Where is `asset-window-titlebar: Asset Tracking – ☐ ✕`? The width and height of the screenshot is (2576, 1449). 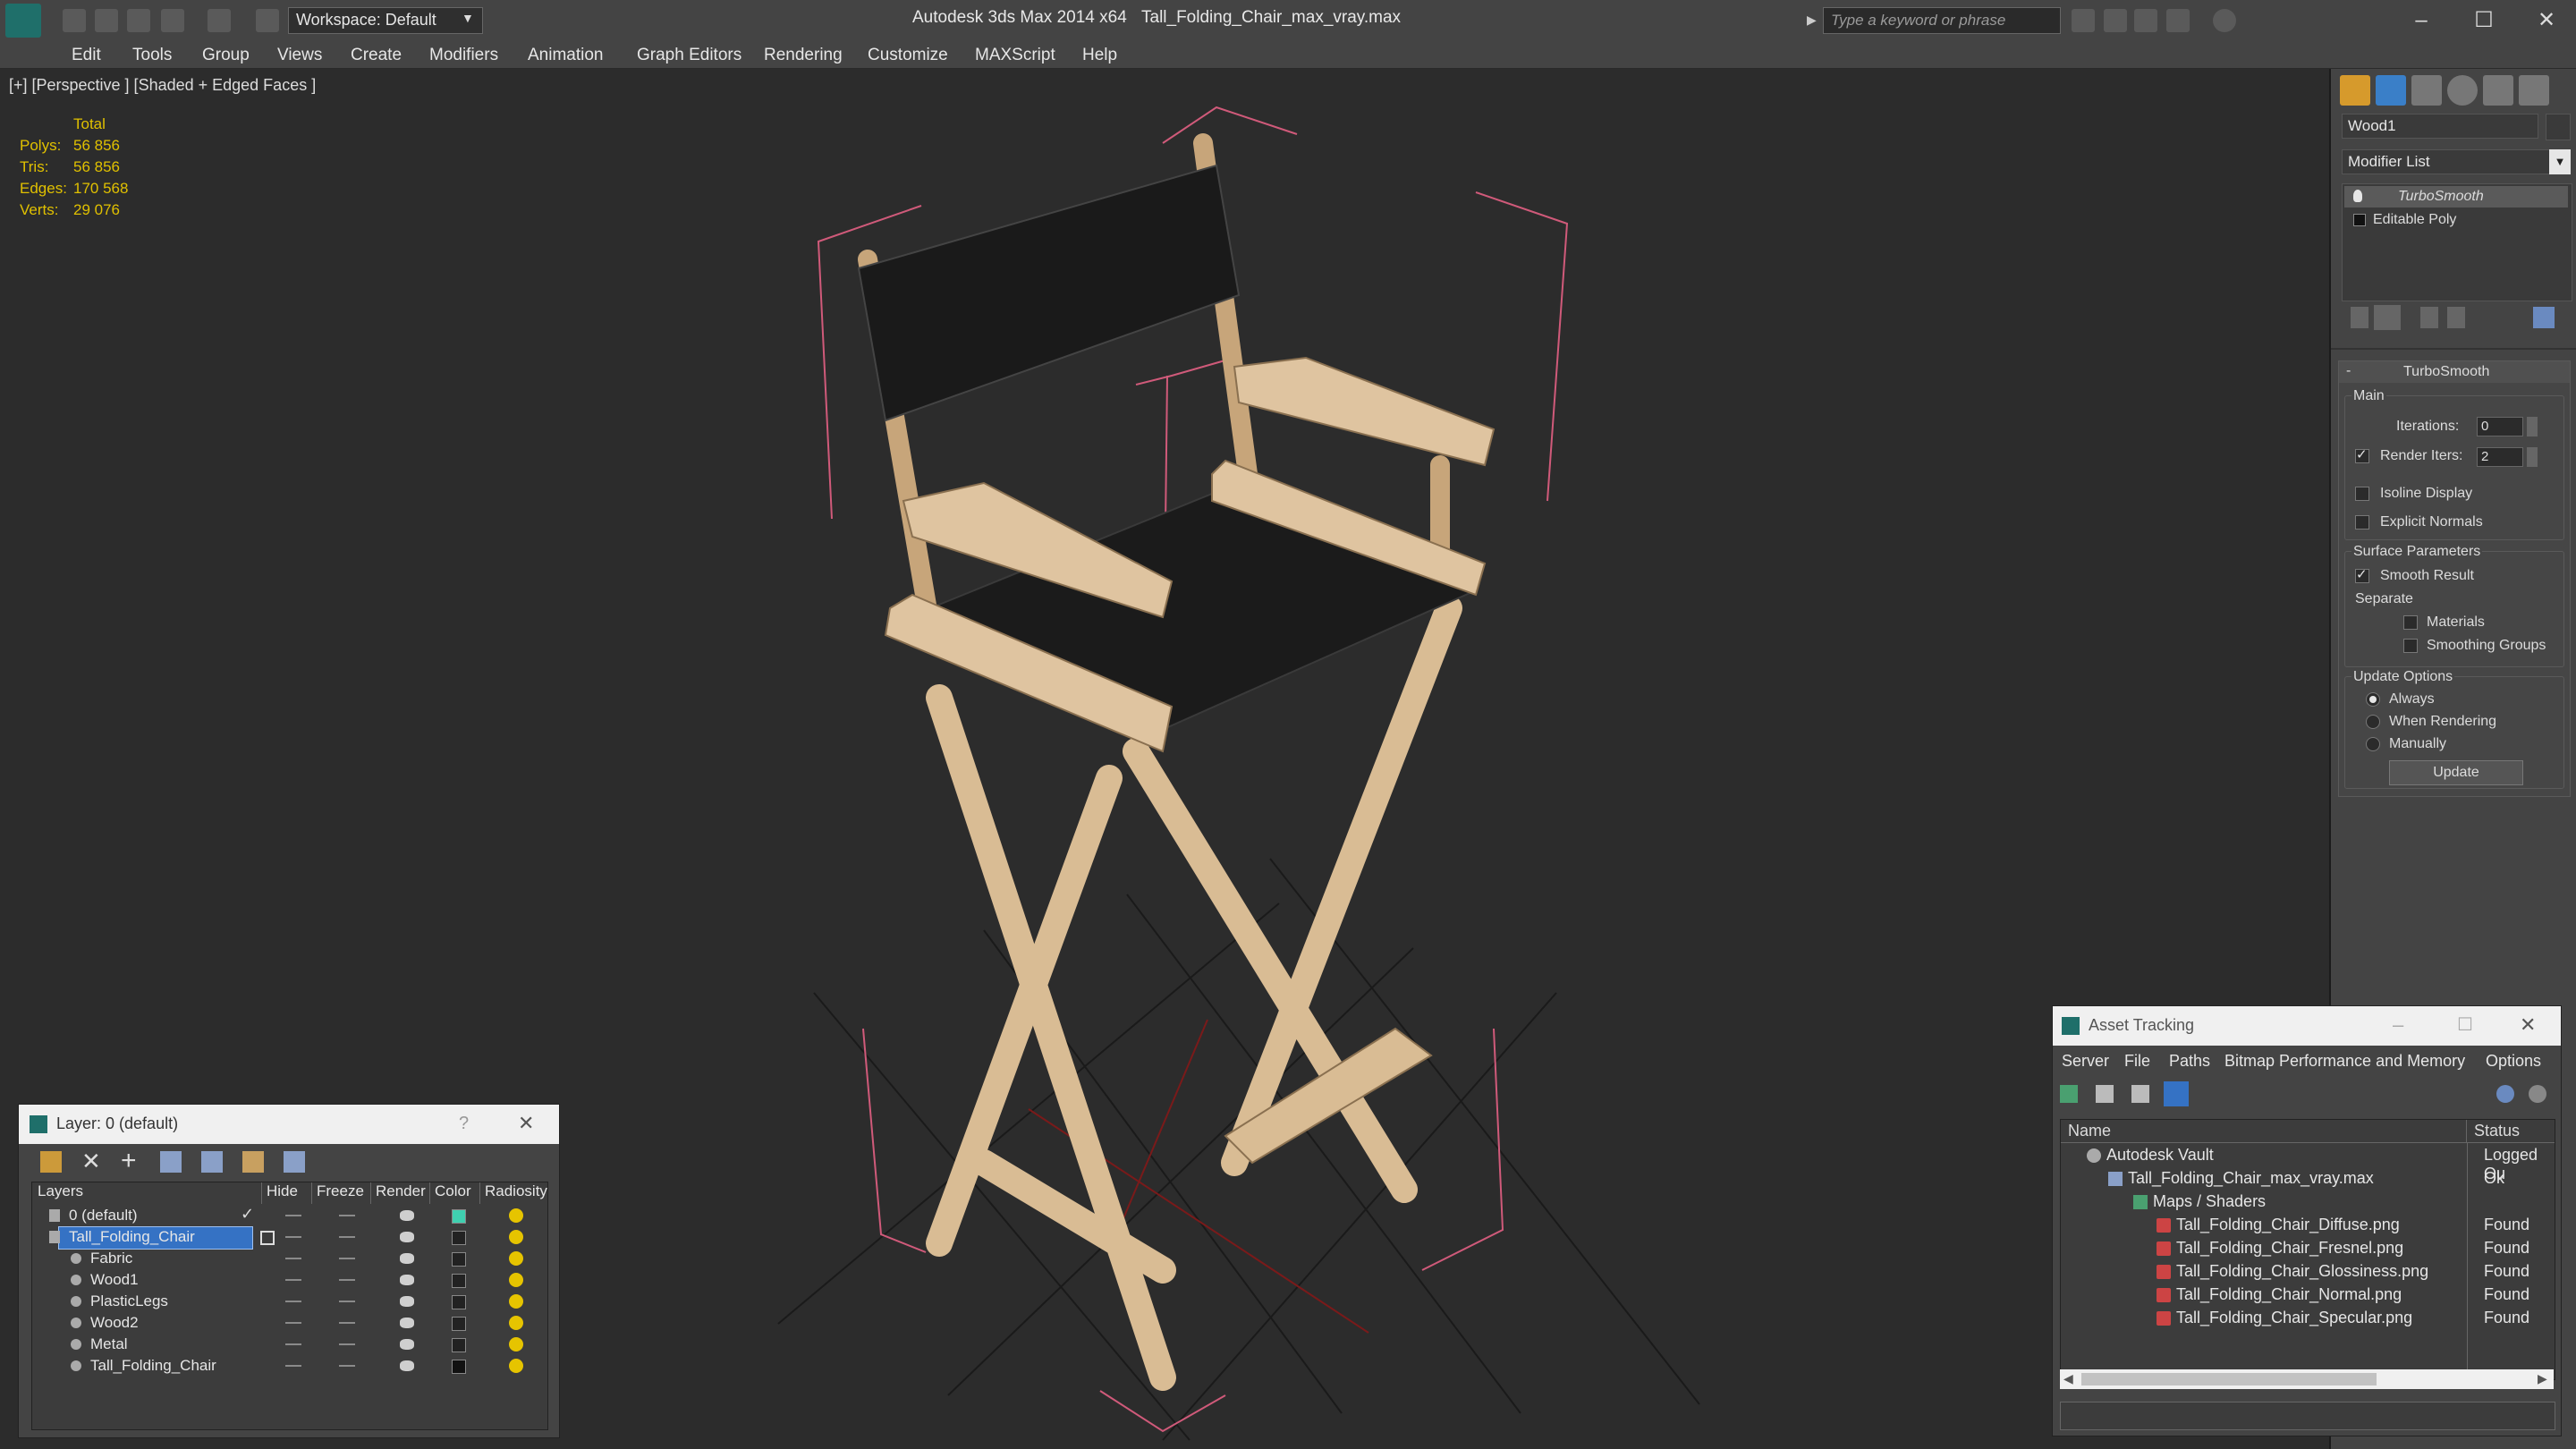 asset-window-titlebar: Asset Tracking – ☐ ✕ is located at coordinates (2307, 1026).